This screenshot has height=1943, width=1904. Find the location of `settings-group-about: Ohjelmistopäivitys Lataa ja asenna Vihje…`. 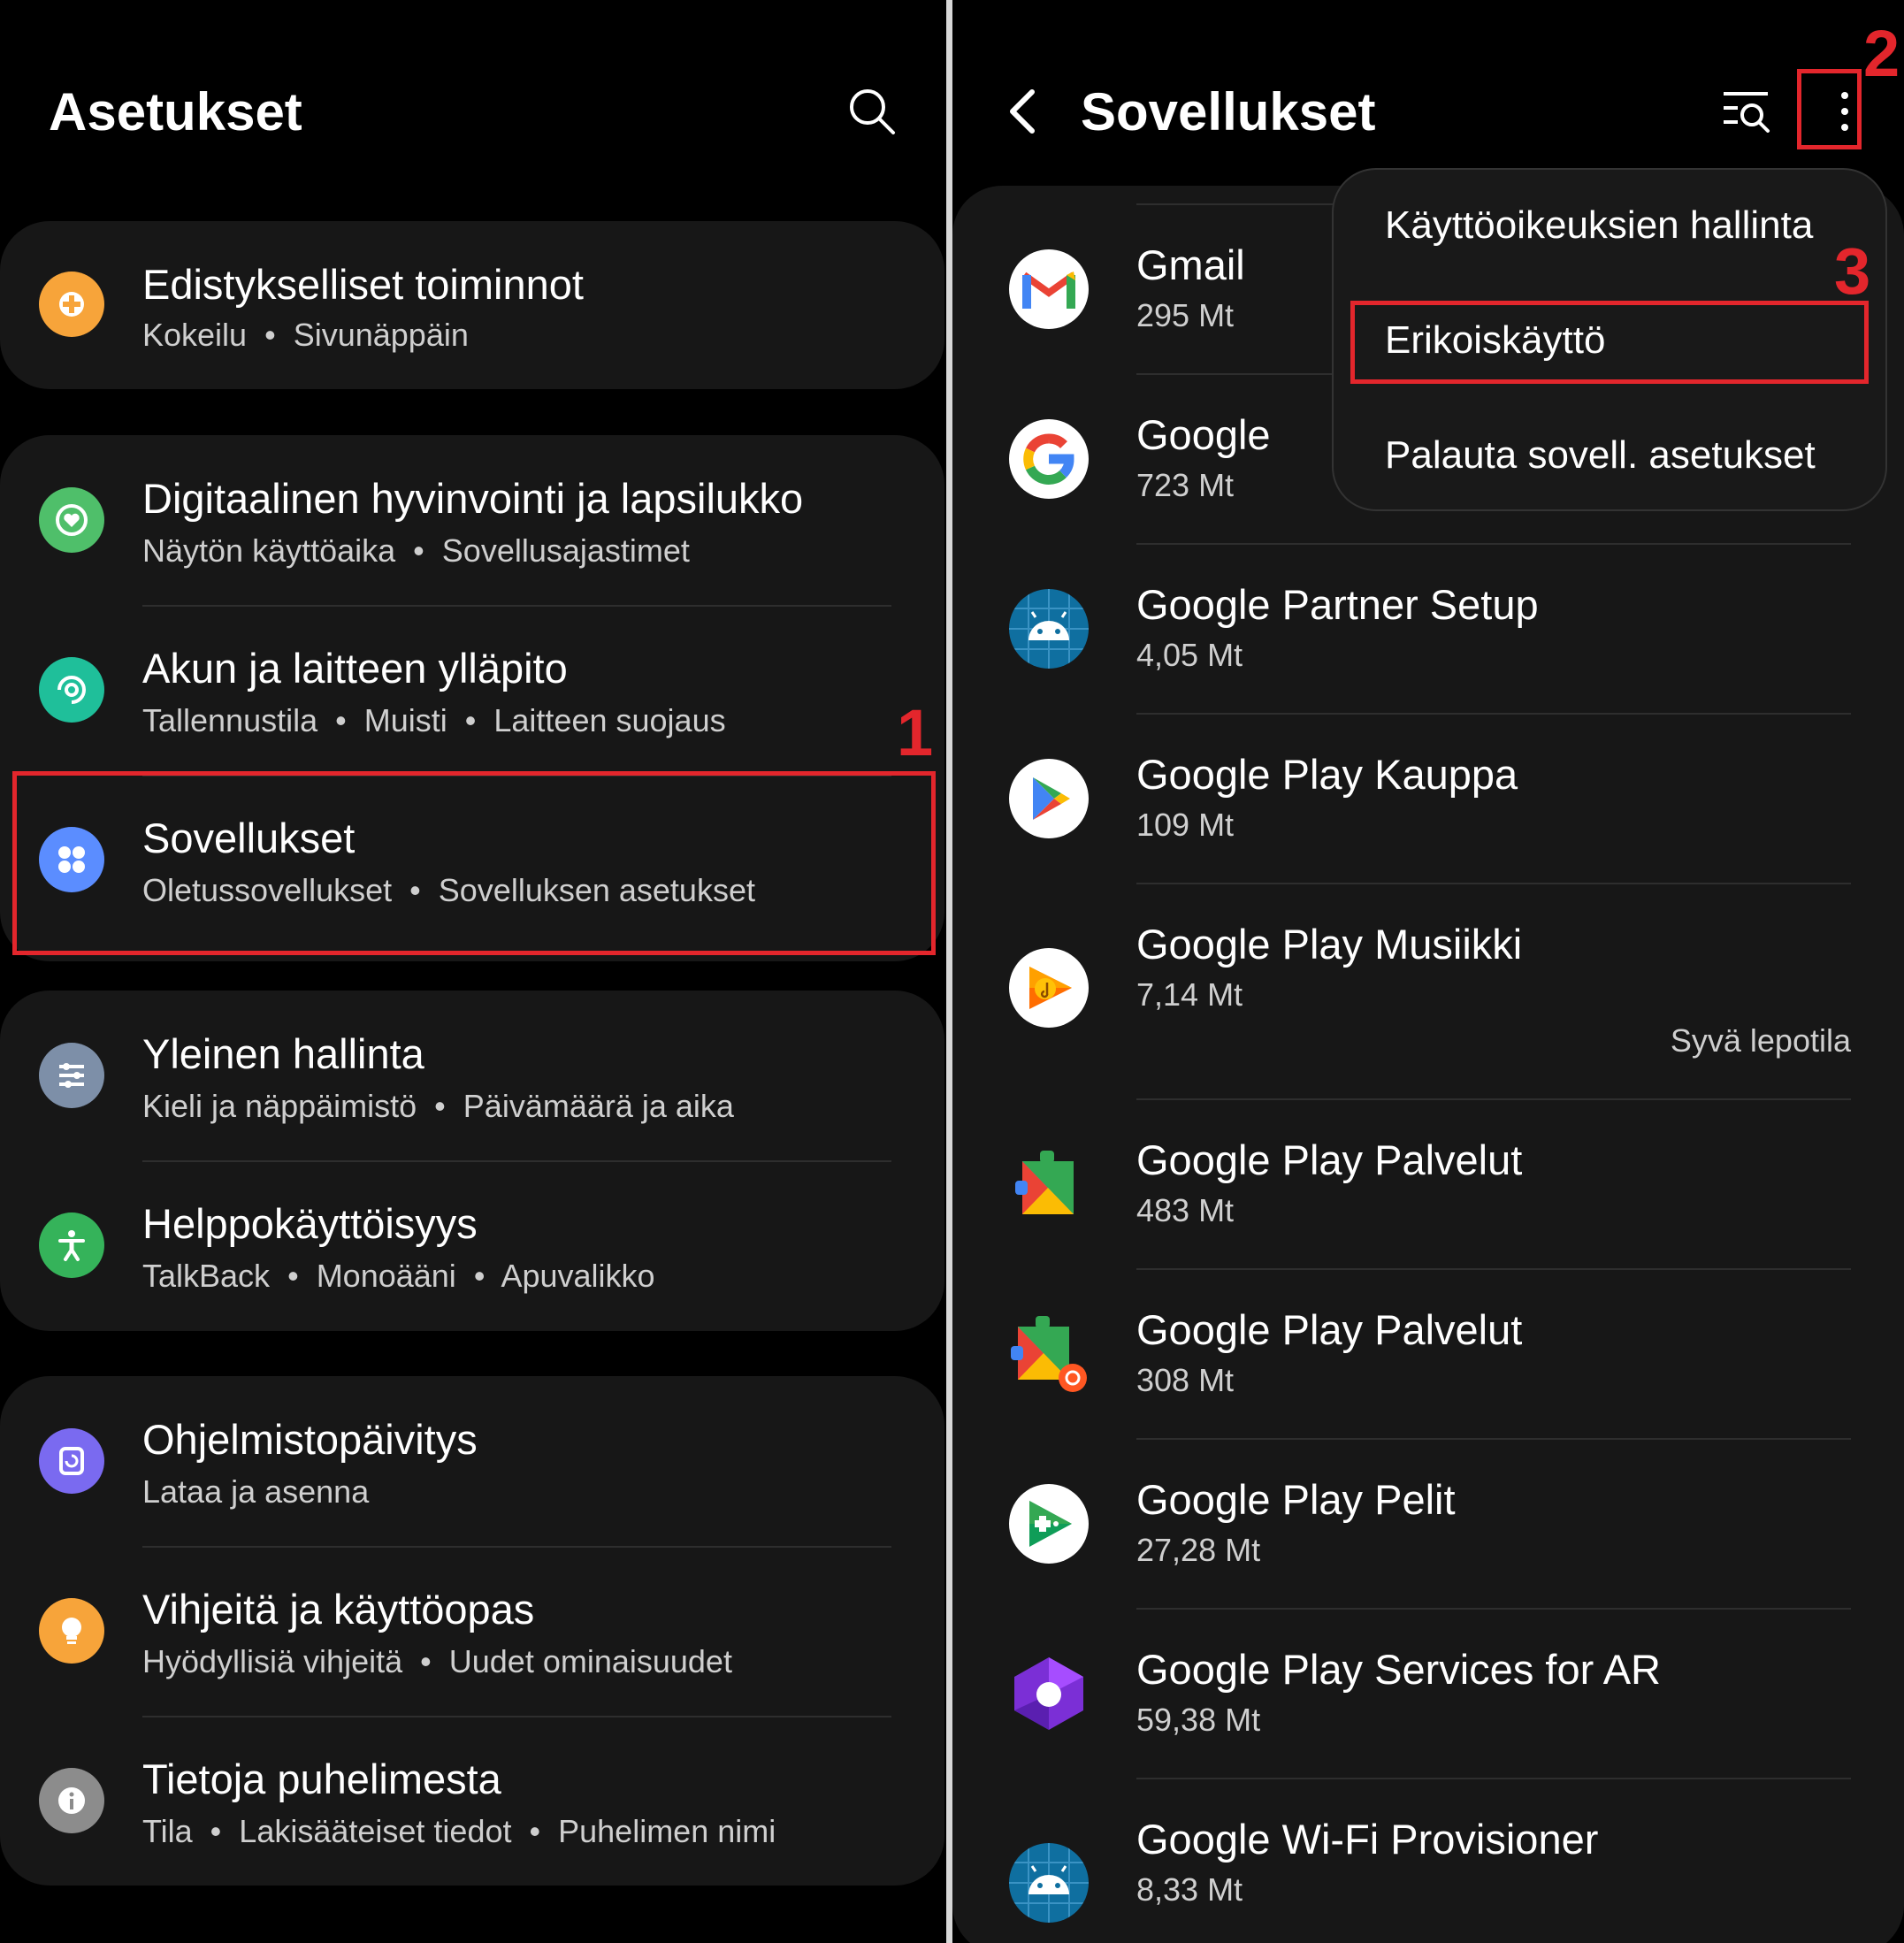

settings-group-about: Ohjelmistopäivitys Lataa ja asenna Vihje… is located at coordinates (472, 1631).